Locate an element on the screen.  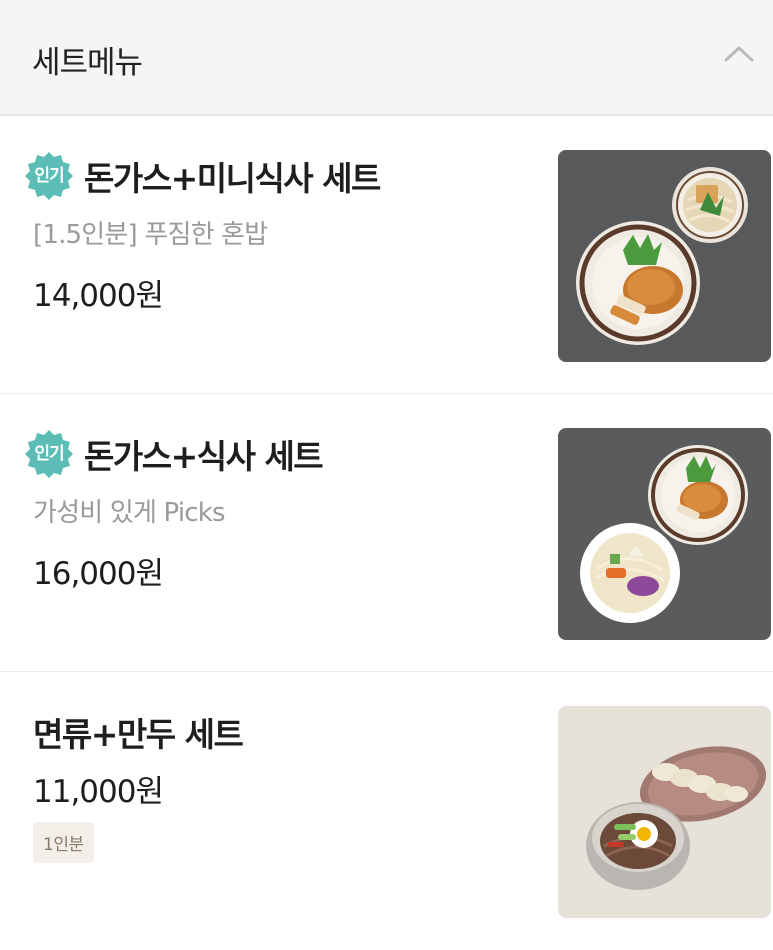
item-description: [1.5인분] 푸짐한 혼밥 is located at coordinates (150, 235).